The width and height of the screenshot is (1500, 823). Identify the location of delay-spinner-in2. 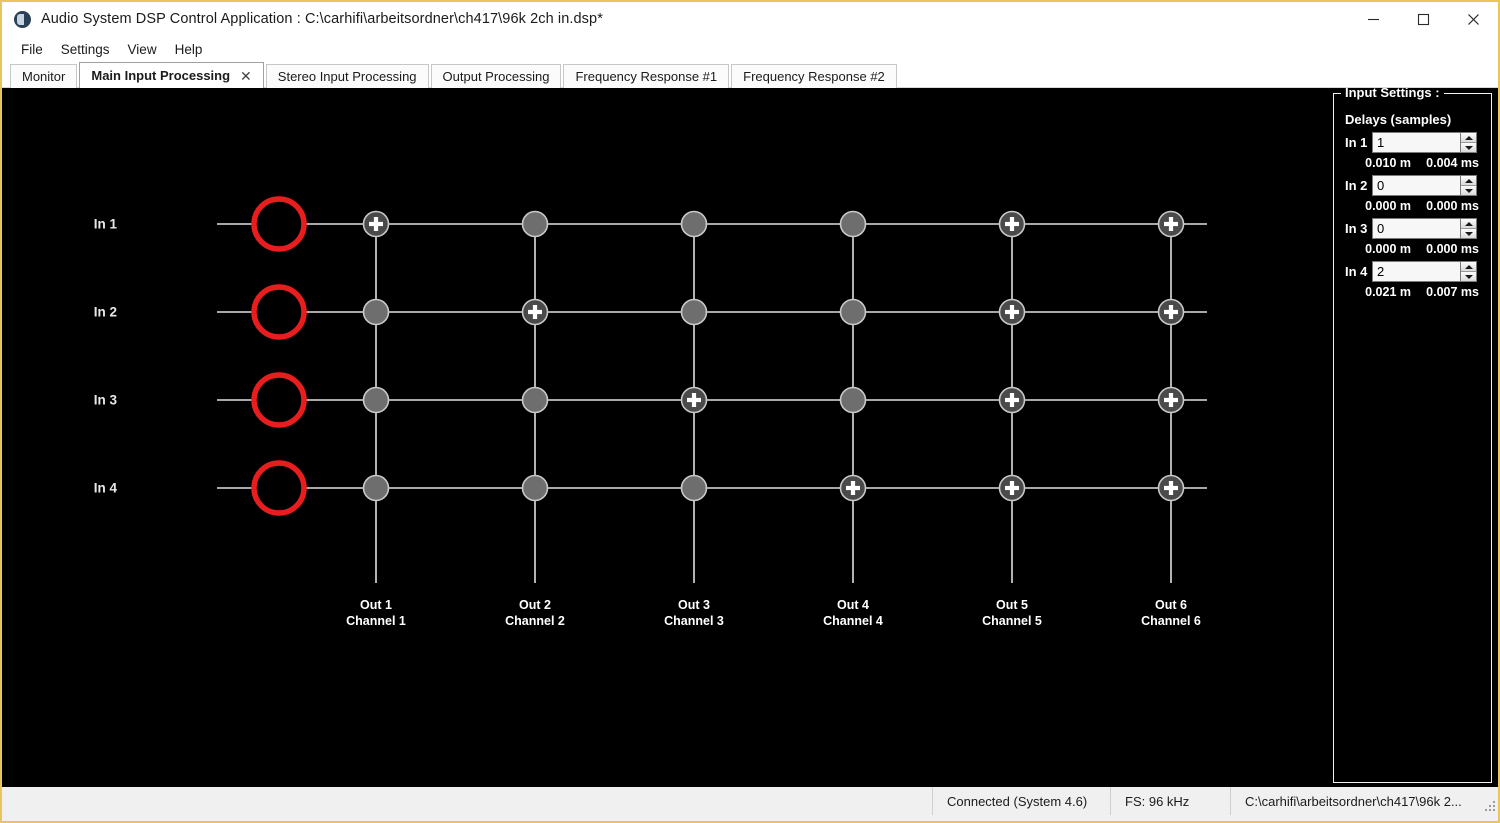
(1424, 185).